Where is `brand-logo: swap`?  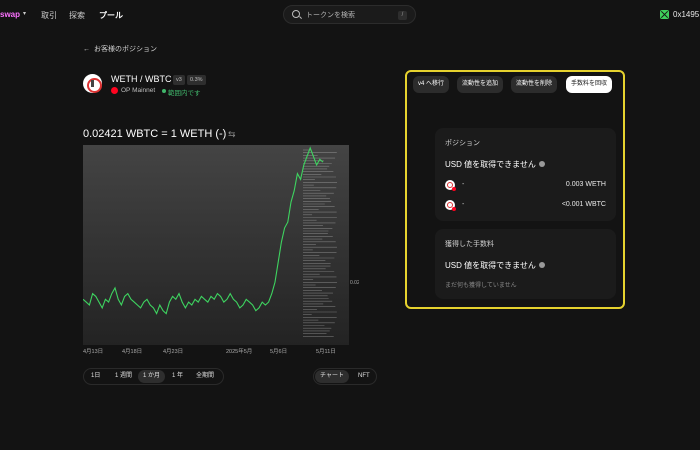 brand-logo: swap is located at coordinates (10, 14).